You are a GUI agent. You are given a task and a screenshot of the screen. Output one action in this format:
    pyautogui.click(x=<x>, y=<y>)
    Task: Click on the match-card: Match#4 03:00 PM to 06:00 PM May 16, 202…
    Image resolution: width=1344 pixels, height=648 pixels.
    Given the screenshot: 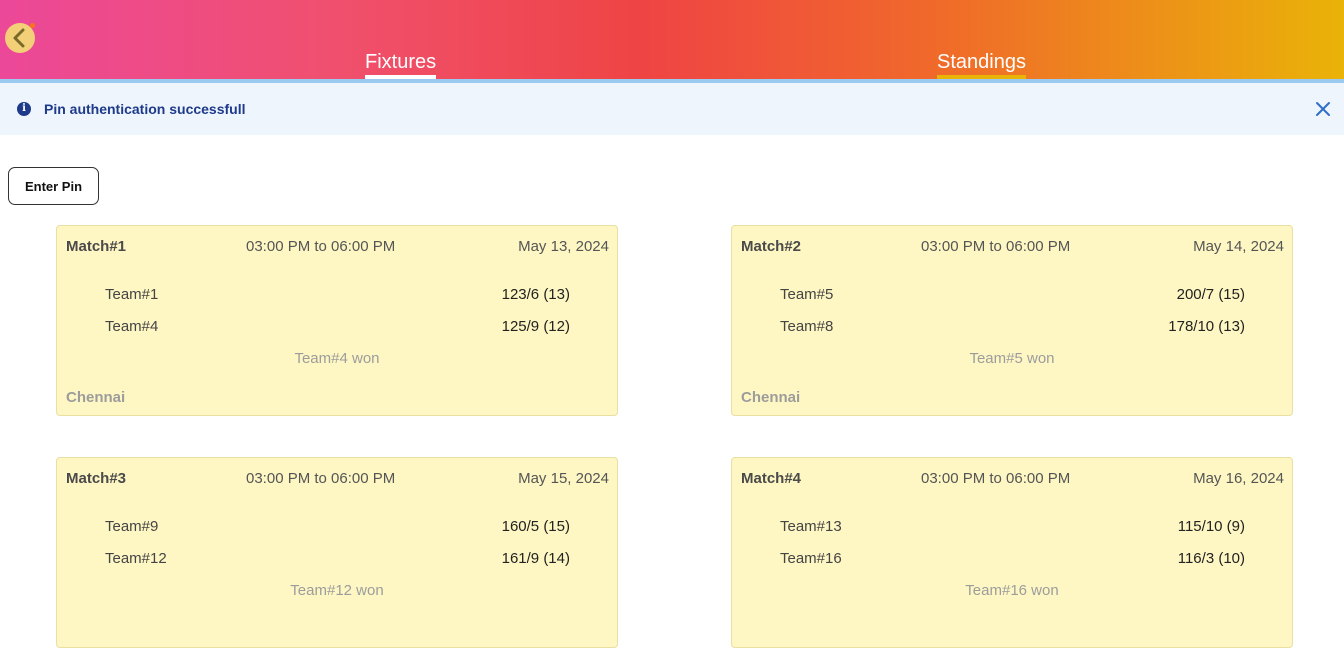 What is the action you would take?
    pyautogui.click(x=1012, y=552)
    